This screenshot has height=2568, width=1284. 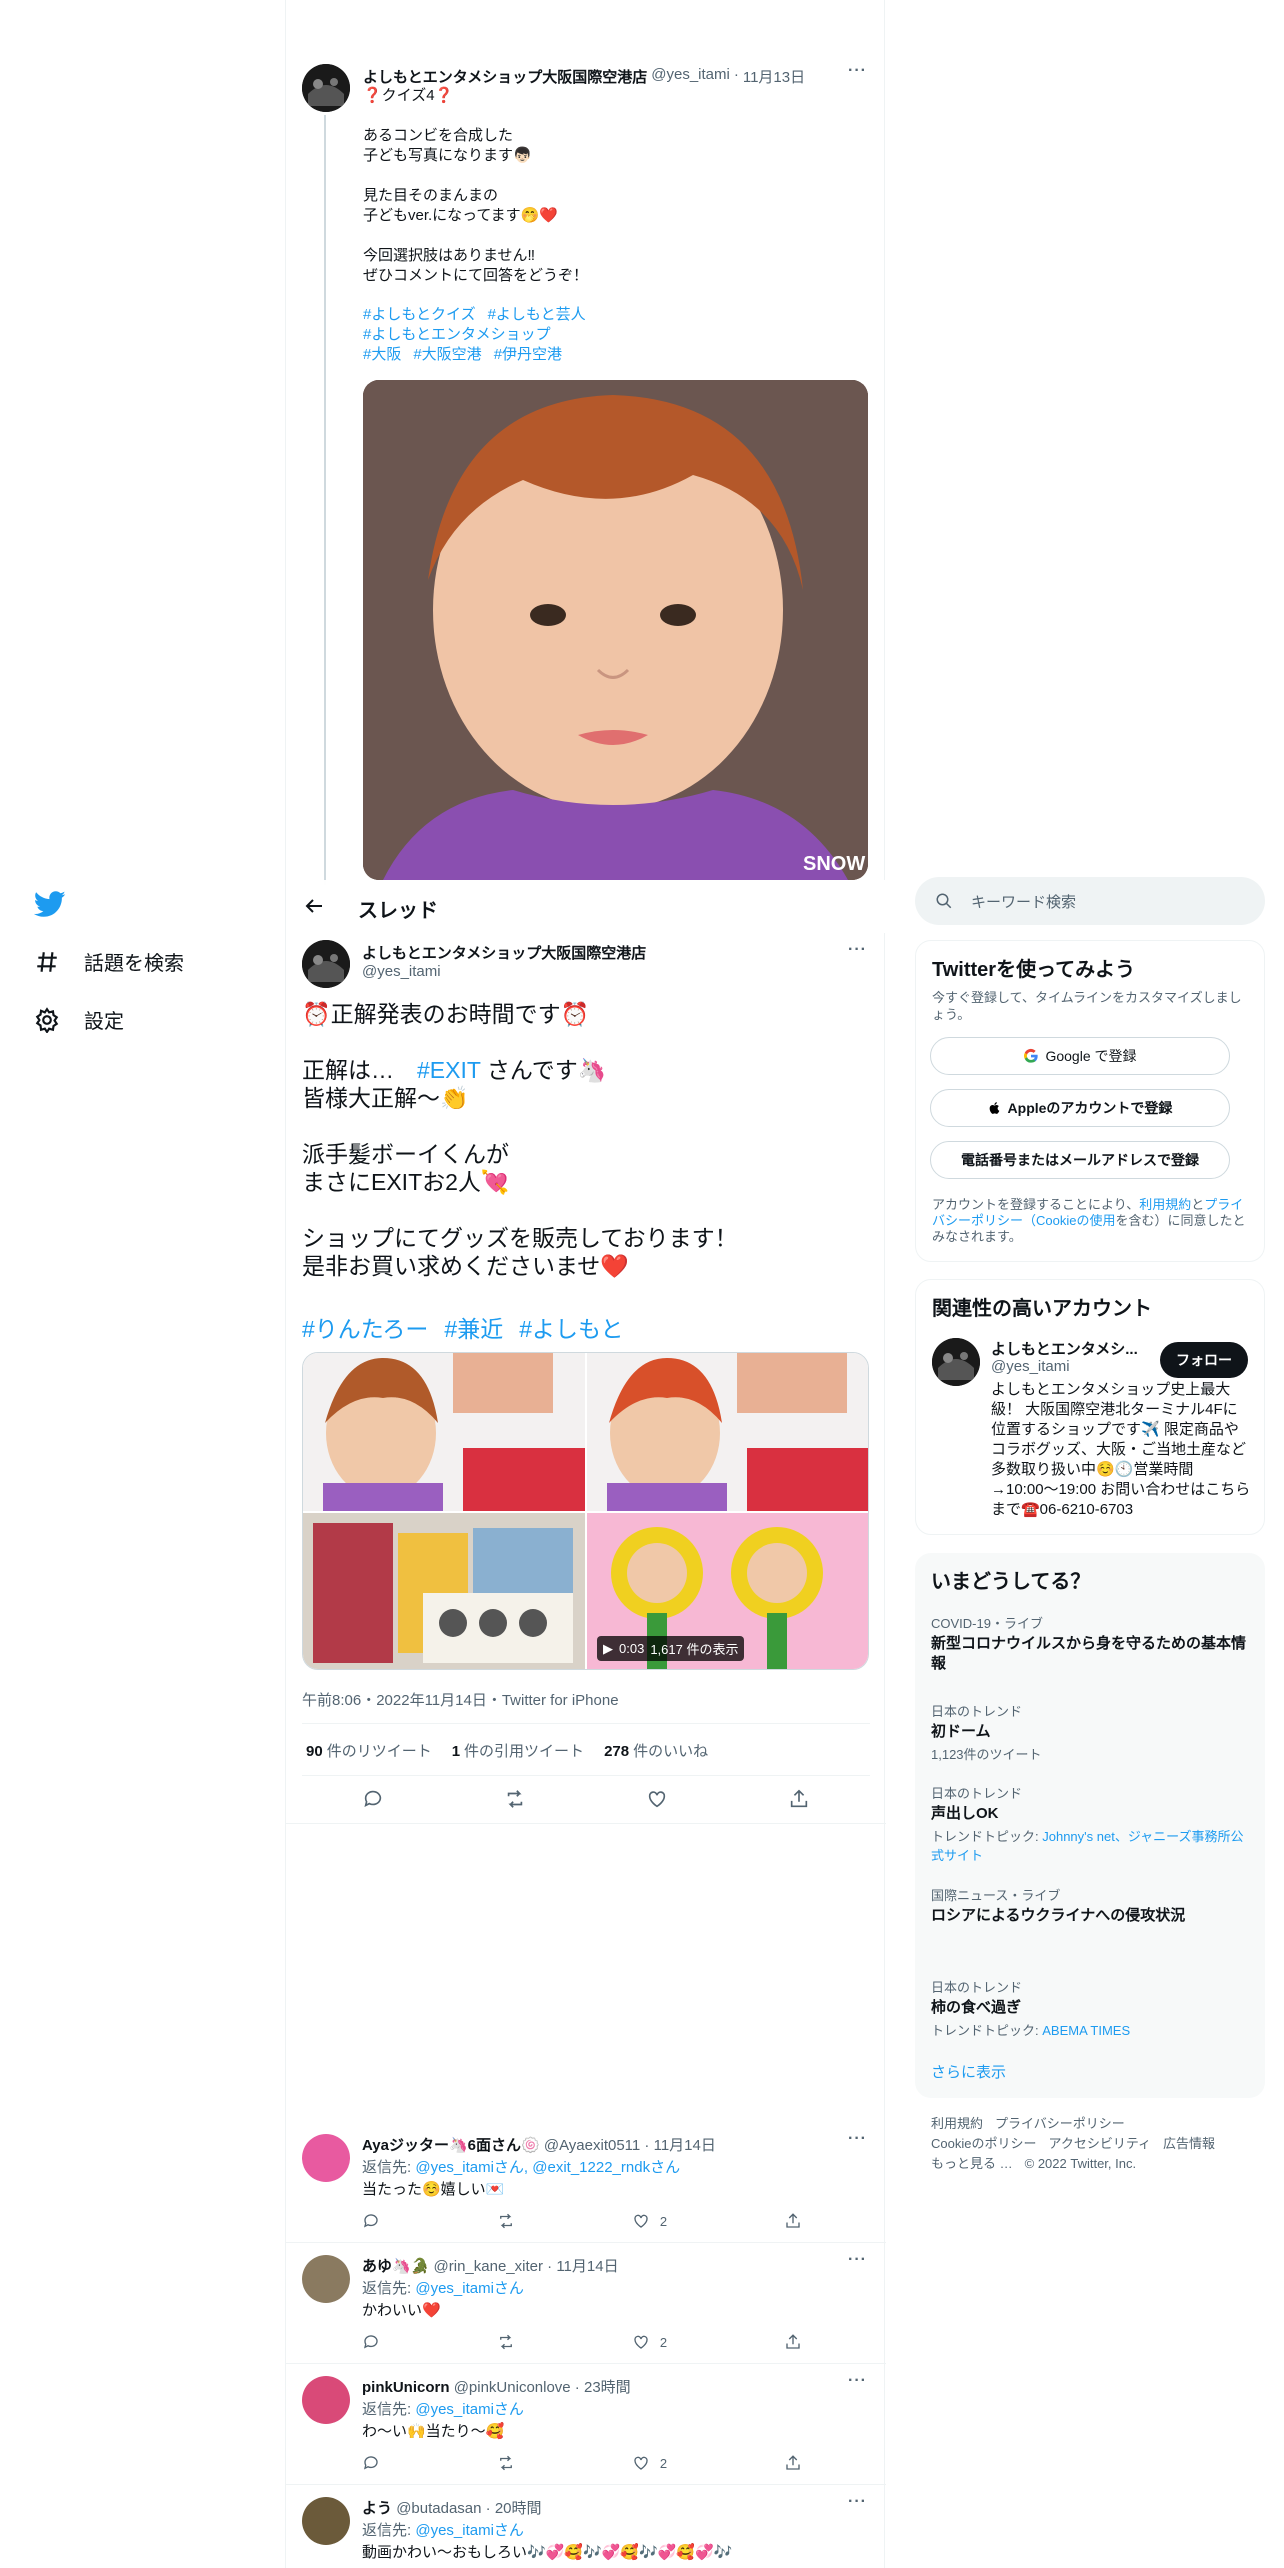 What do you see at coordinates (314, 906) in the screenshot?
I see `back-arrow-icon` at bounding box center [314, 906].